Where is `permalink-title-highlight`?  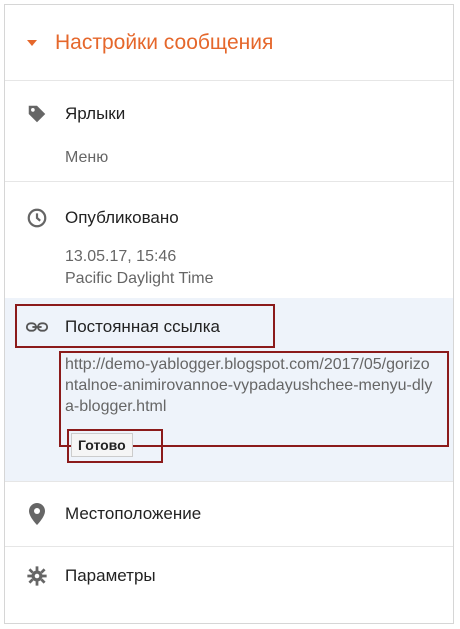 permalink-title-highlight is located at coordinates (145, 326).